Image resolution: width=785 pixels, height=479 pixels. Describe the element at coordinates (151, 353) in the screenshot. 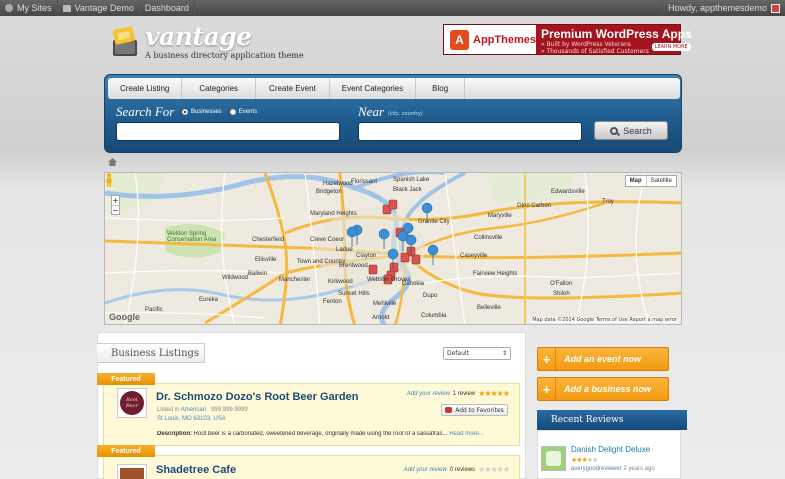

I see `section-title: Business Listings` at that location.